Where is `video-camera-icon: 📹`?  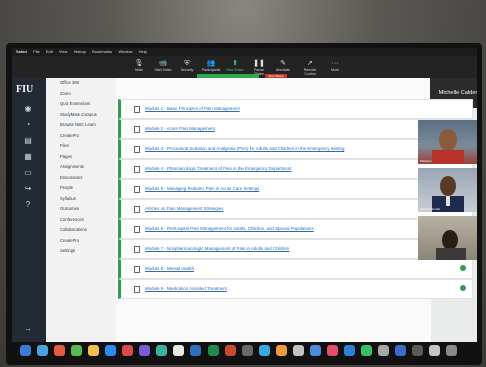
video-camera-icon: 📹 is located at coordinates (163, 63).